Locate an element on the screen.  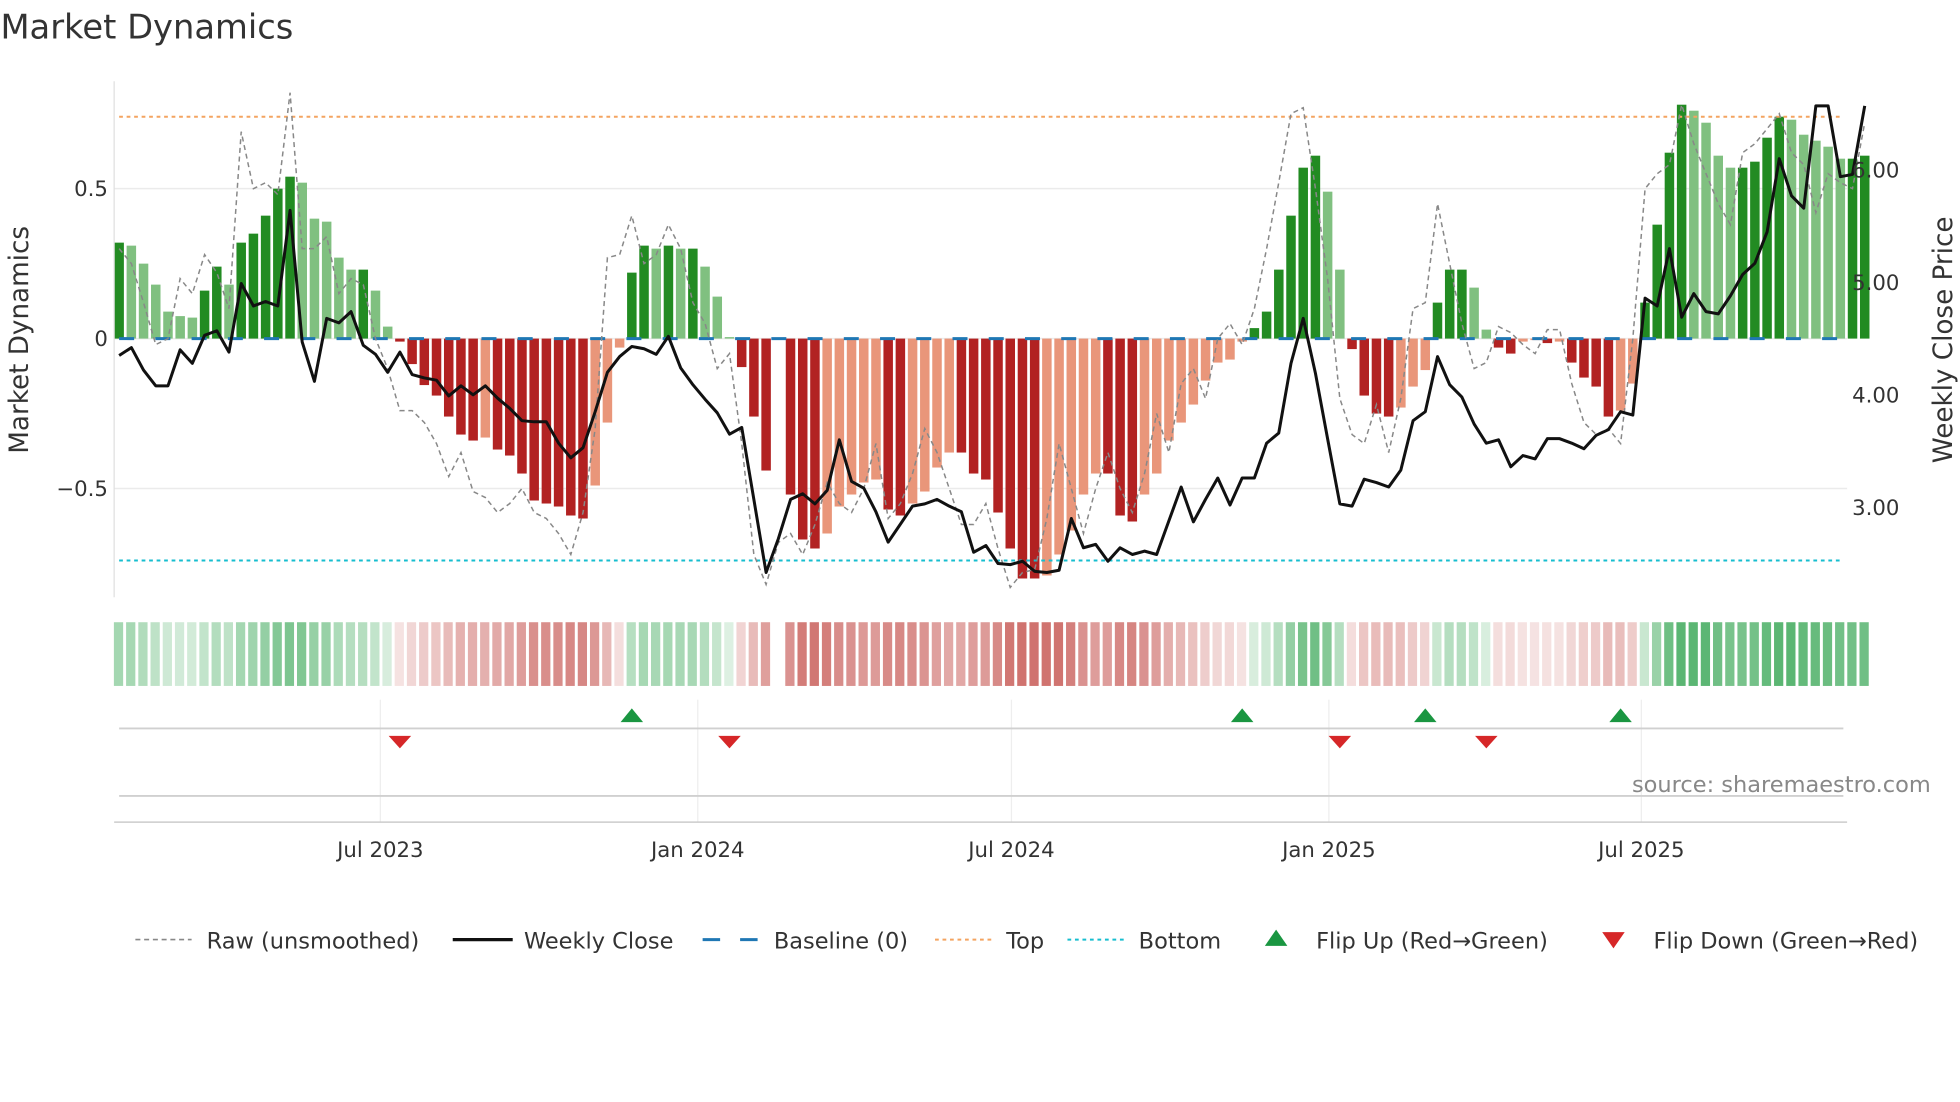
y2-tick-label: 4.00 is located at coordinates (1875, 395).